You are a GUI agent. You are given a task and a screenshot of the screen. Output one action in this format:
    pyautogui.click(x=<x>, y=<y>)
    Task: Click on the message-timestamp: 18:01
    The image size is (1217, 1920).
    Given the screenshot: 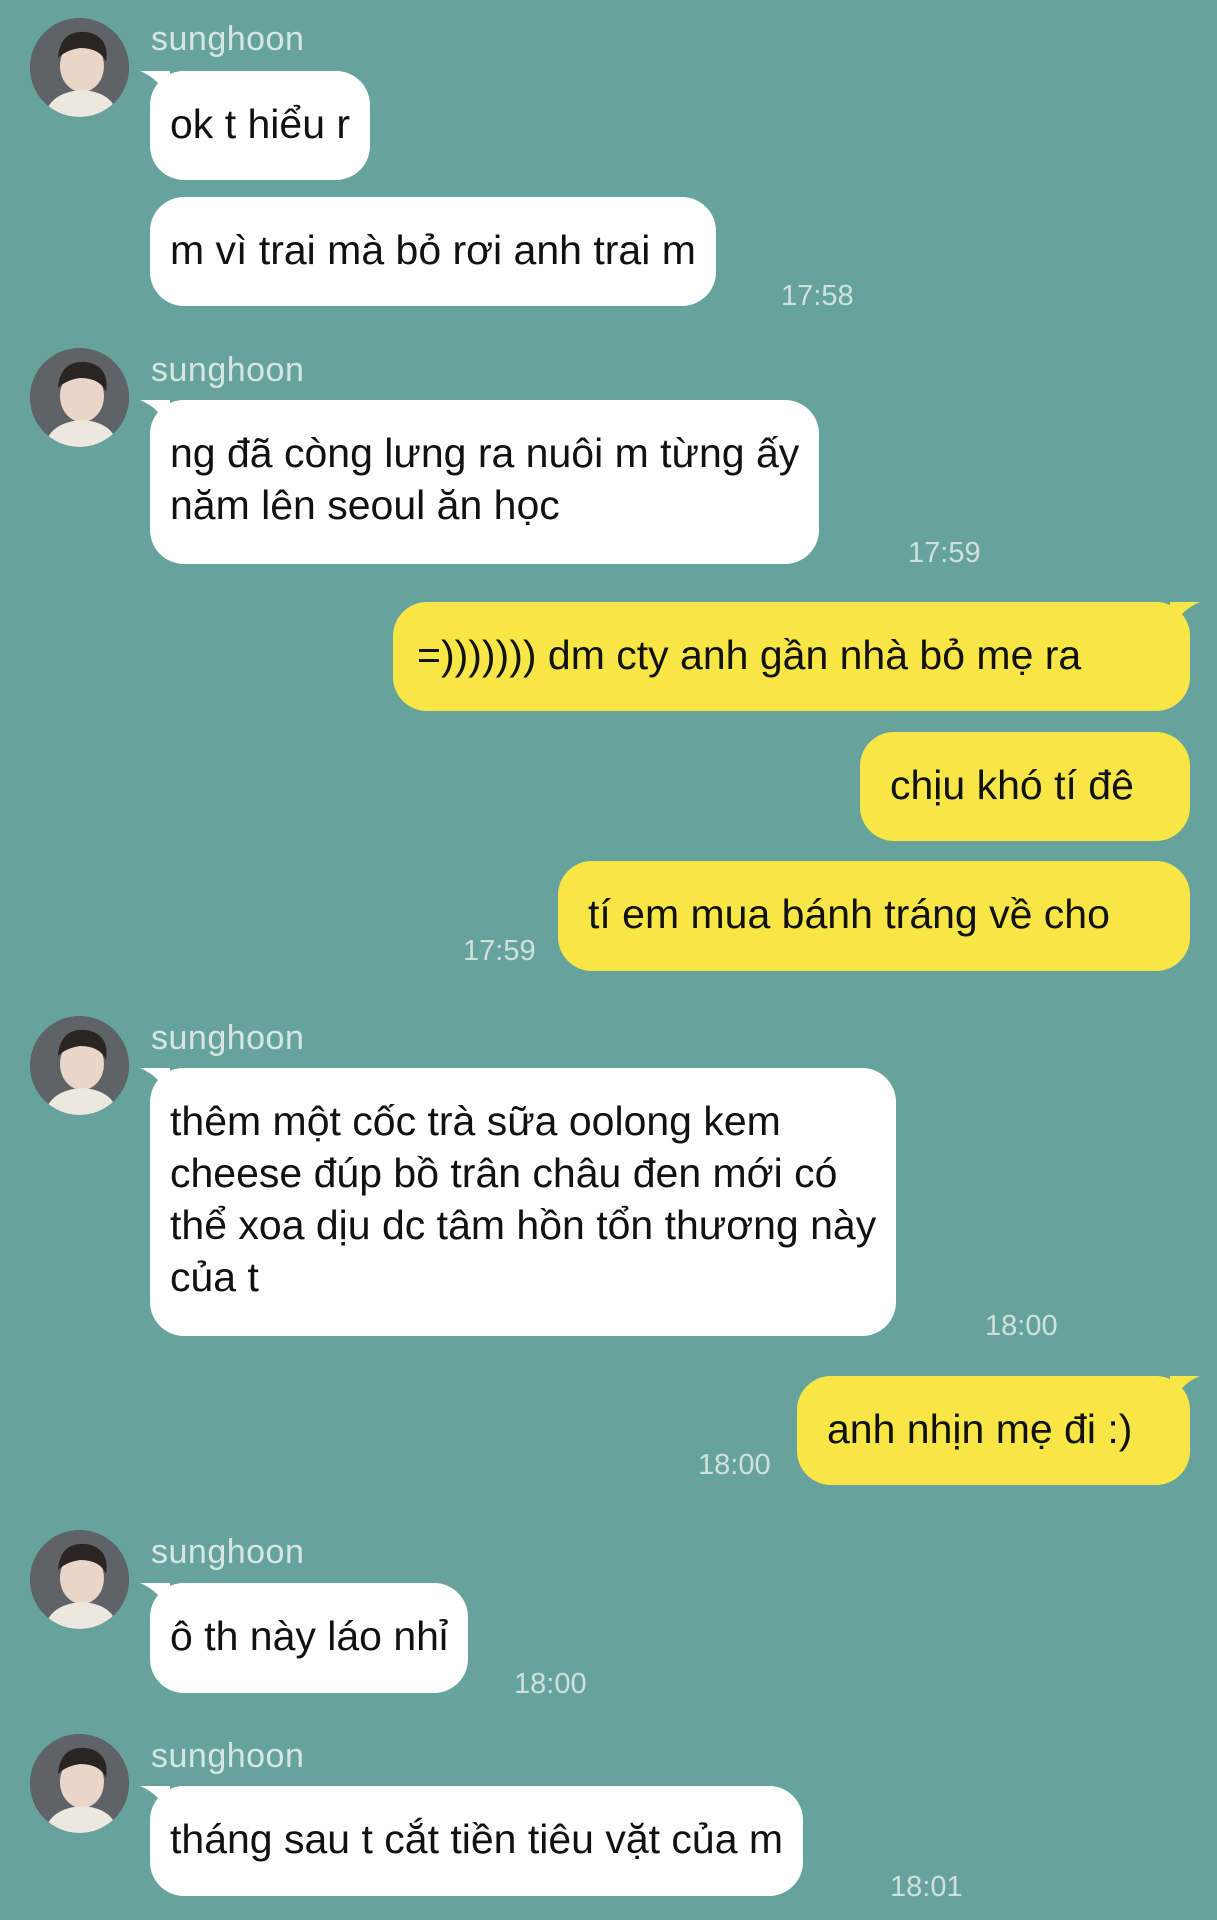 What is the action you would take?
    pyautogui.click(x=926, y=1887)
    